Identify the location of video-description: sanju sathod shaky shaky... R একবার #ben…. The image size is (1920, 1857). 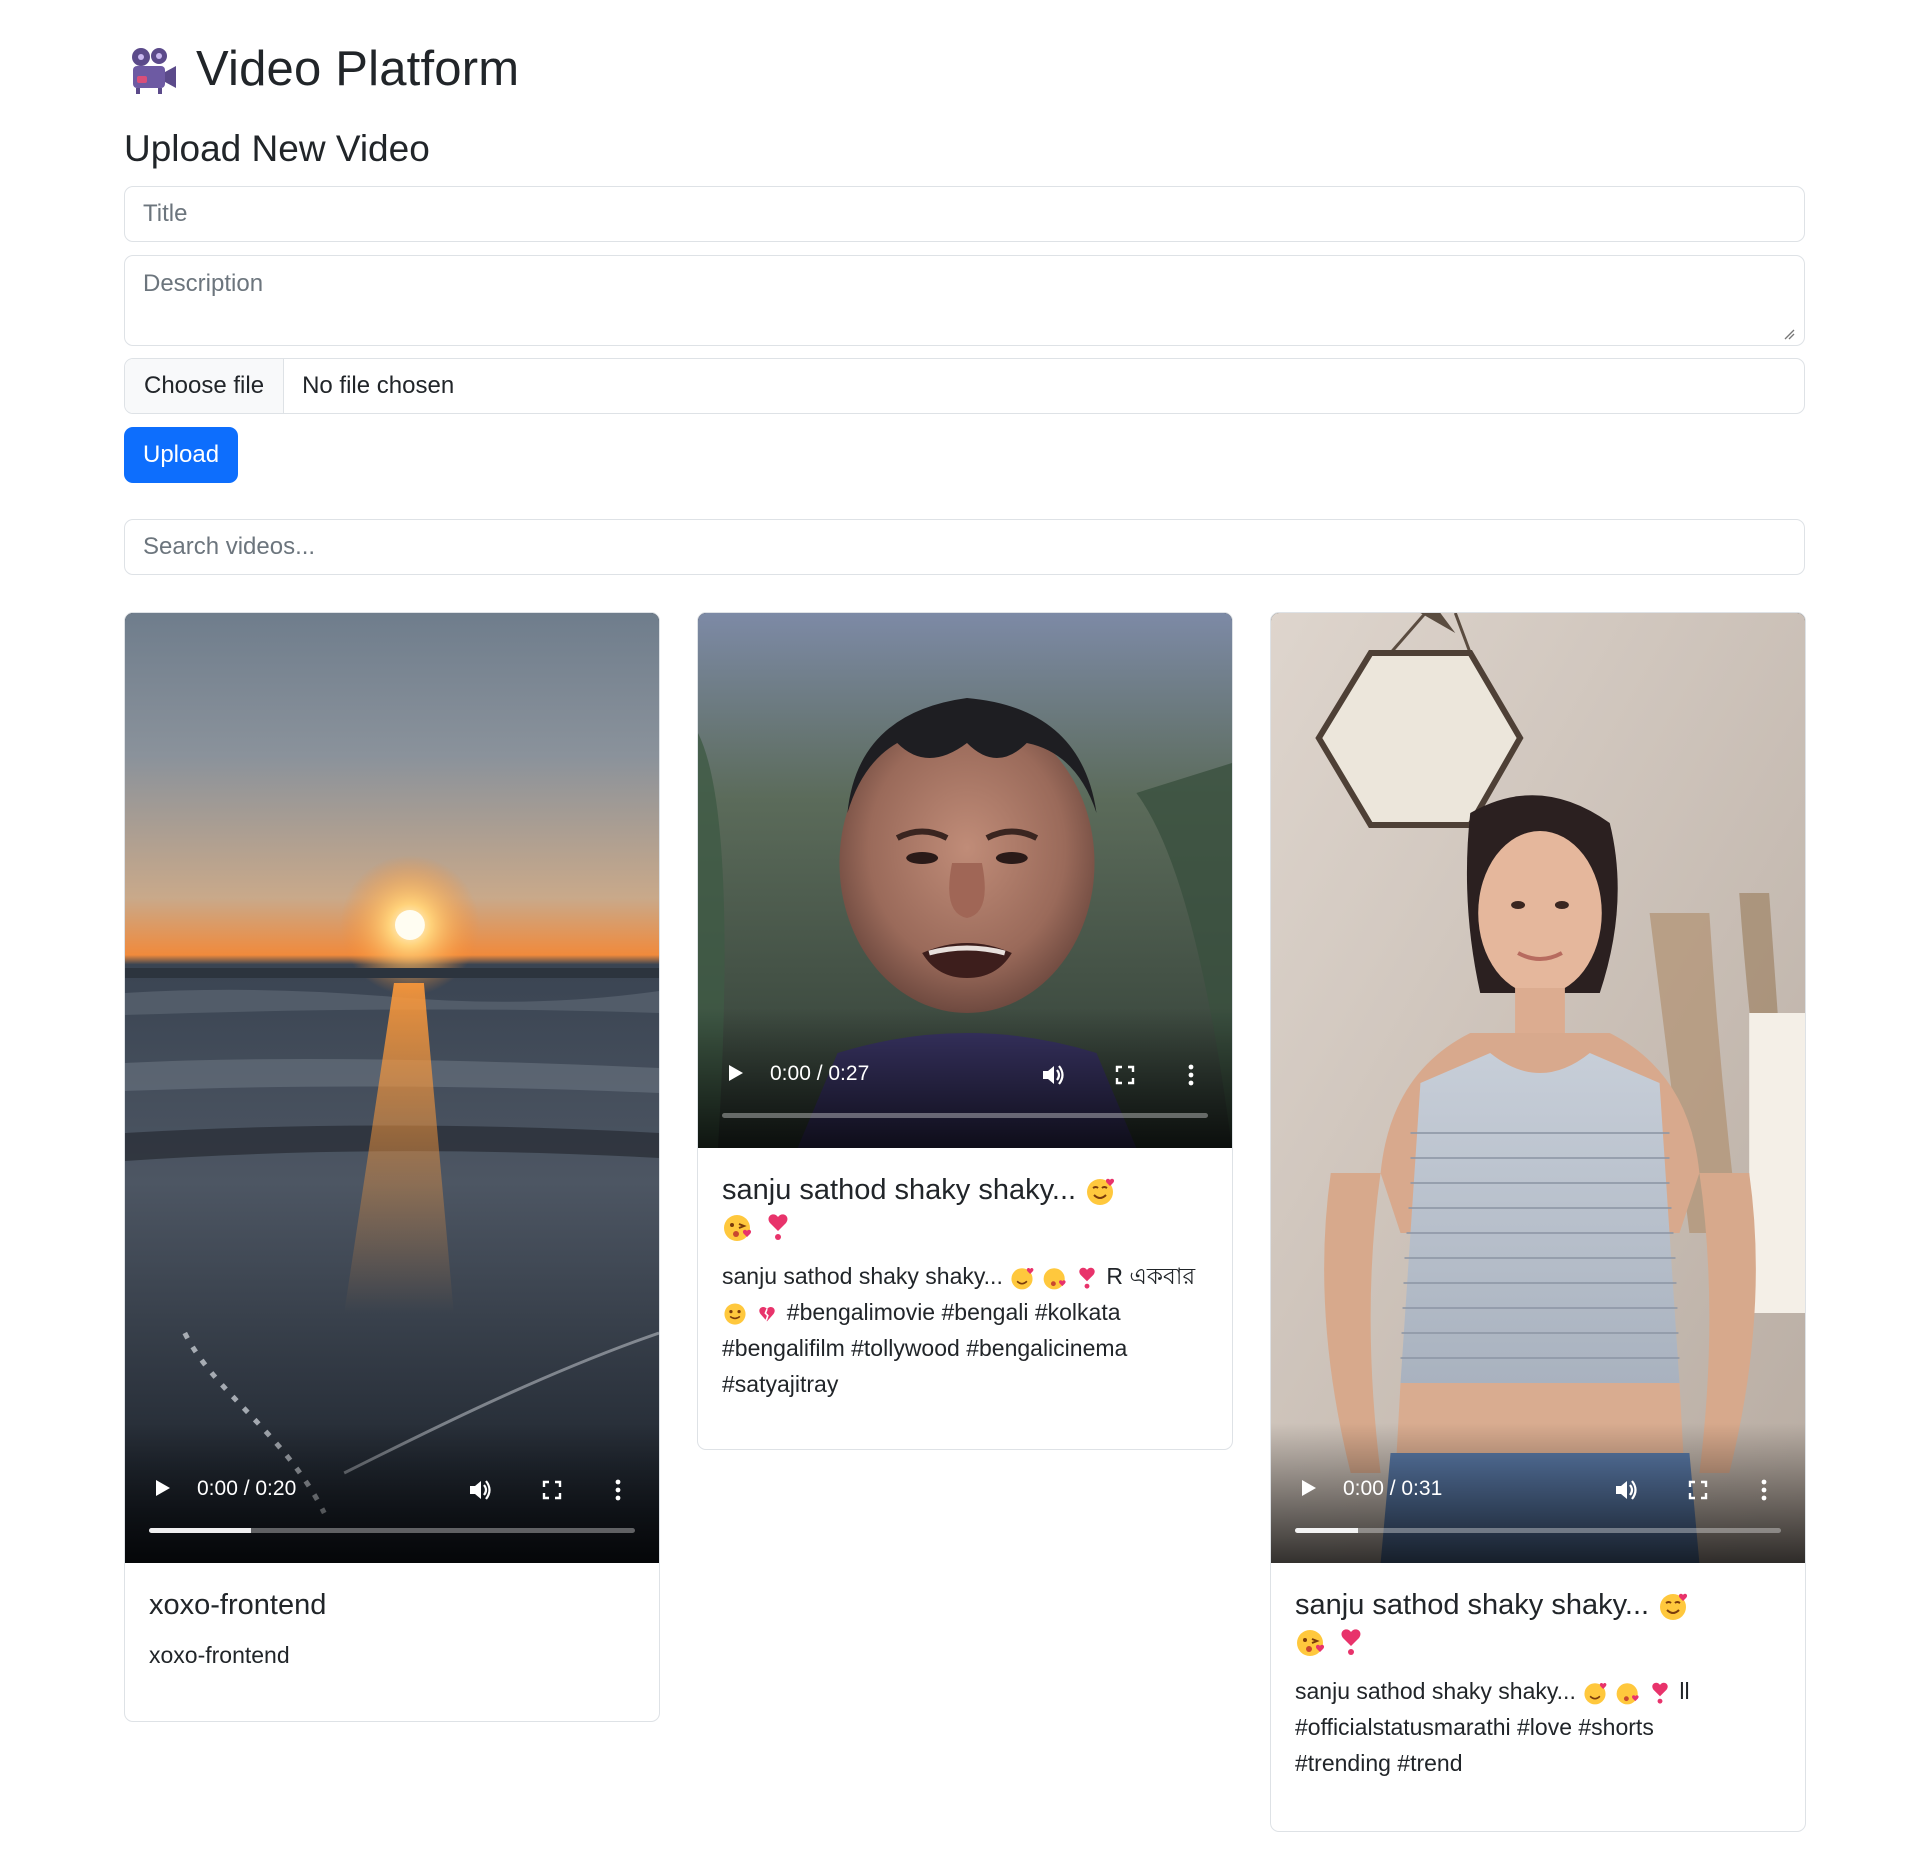
(965, 1330).